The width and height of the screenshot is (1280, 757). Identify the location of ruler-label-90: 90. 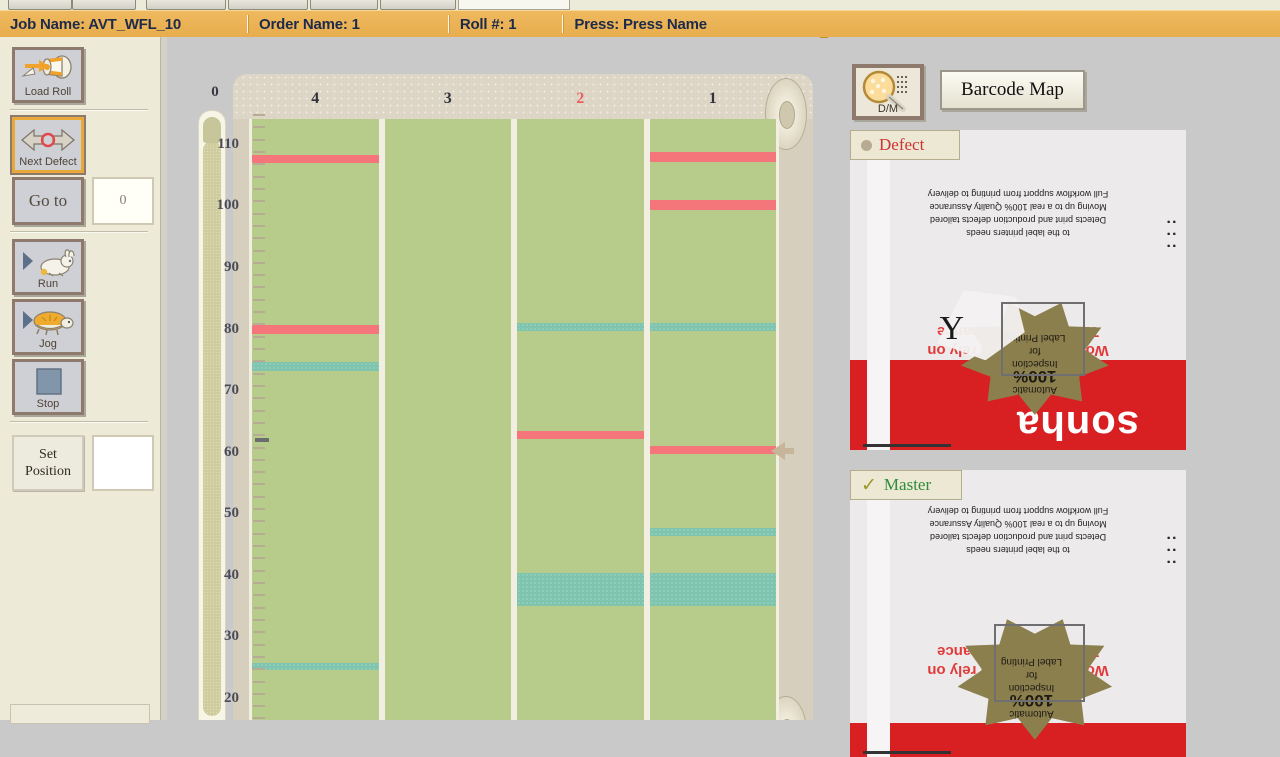
(231, 266).